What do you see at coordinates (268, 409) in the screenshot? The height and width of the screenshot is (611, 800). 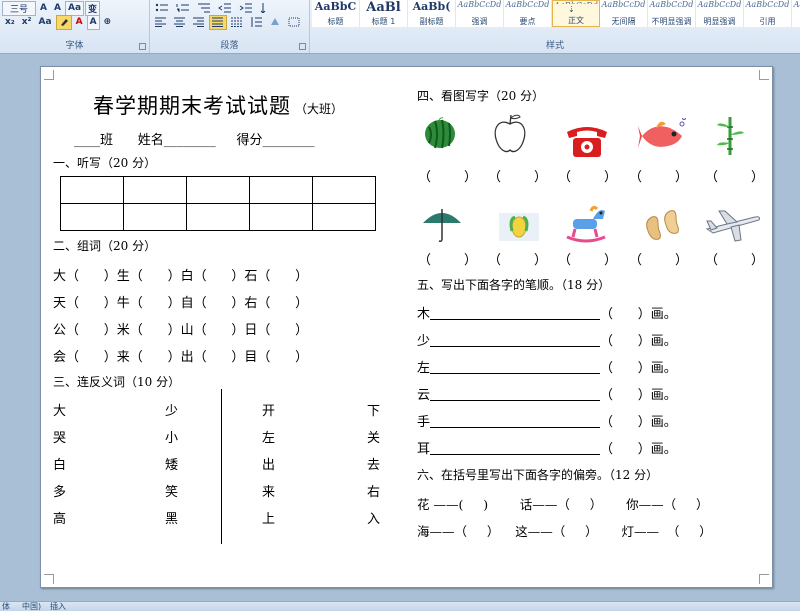 I see `antonym-char: 开` at bounding box center [268, 409].